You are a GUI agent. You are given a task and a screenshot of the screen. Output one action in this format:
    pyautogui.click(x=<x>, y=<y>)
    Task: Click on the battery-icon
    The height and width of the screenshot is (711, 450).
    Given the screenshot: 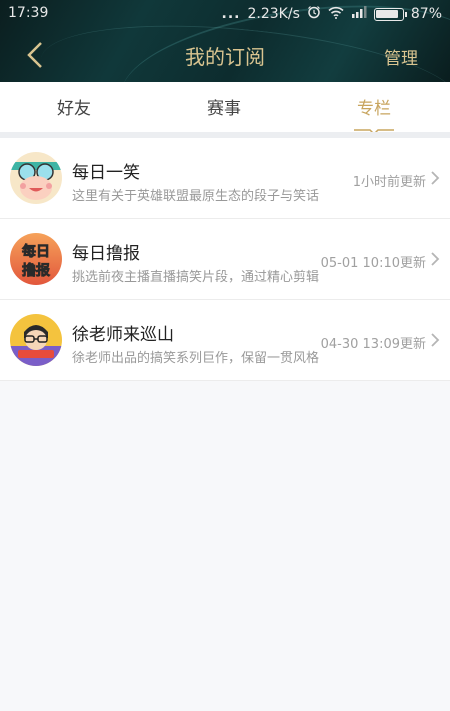 What is the action you would take?
    pyautogui.click(x=390, y=14)
    